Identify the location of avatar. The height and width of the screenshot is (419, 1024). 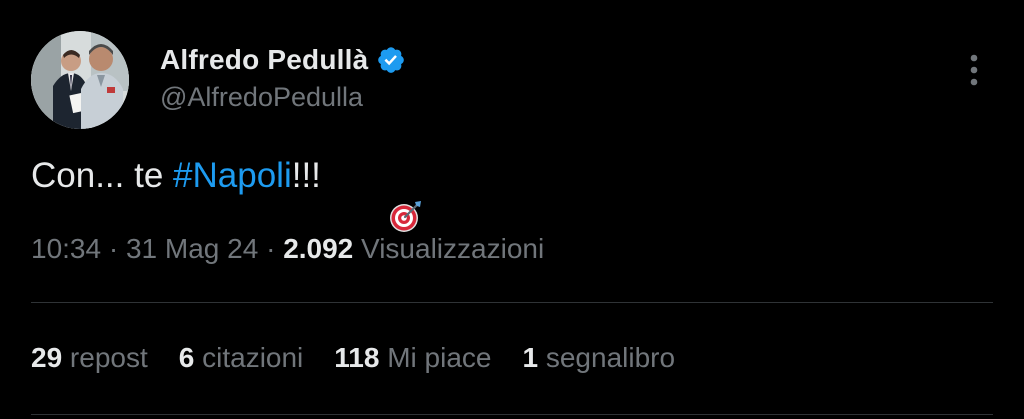
(80, 80).